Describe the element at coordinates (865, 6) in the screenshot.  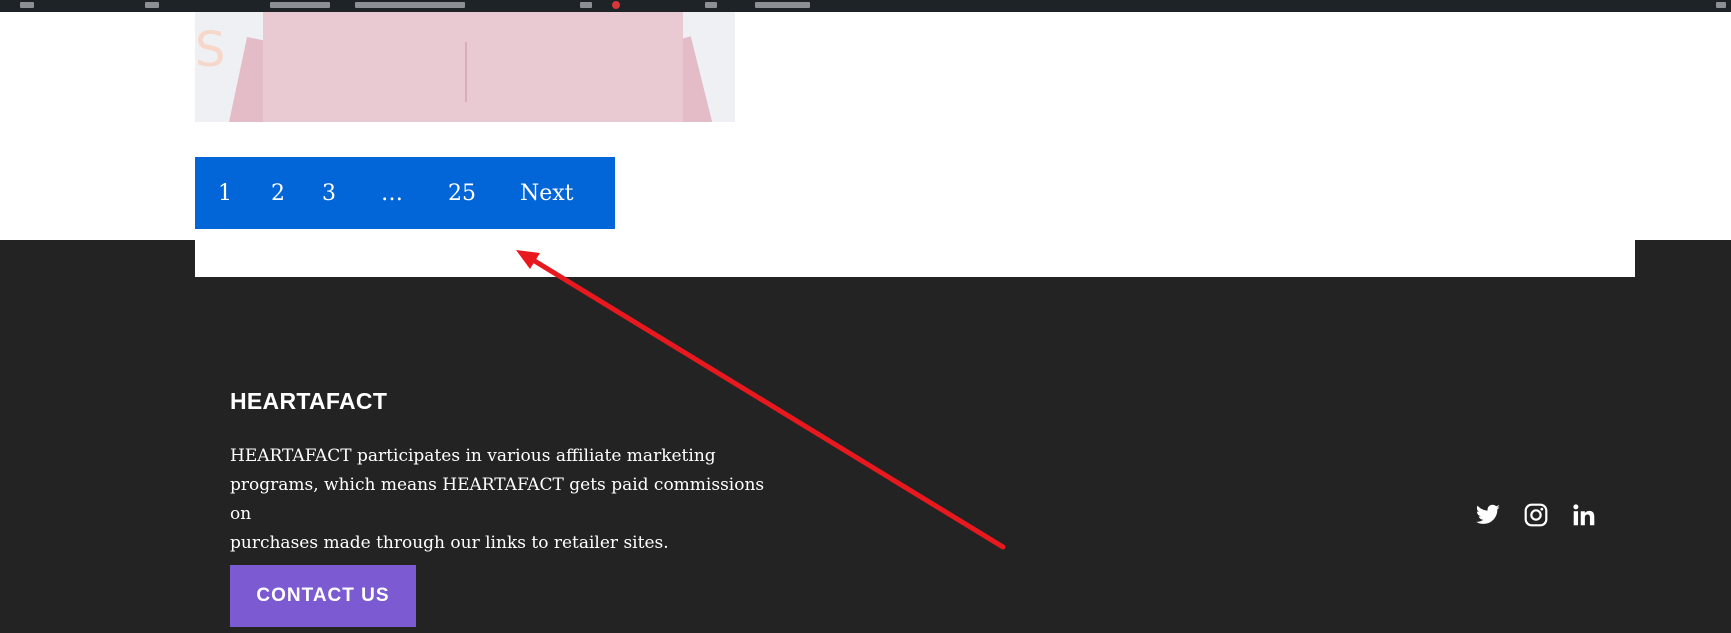
I see `admin-bar` at that location.